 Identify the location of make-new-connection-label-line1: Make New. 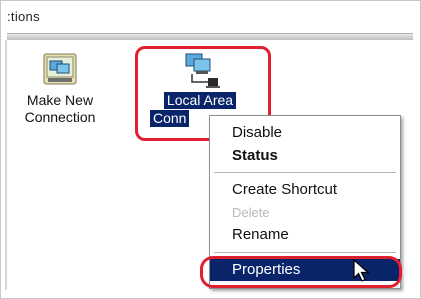
(60, 100).